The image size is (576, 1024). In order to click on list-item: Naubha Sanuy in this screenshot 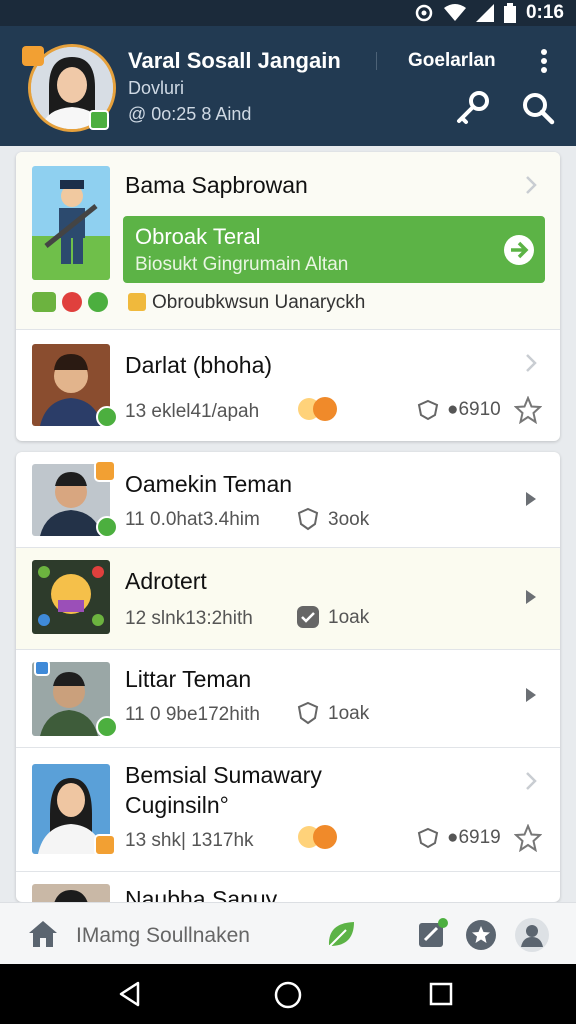, I will do `click(288, 887)`.